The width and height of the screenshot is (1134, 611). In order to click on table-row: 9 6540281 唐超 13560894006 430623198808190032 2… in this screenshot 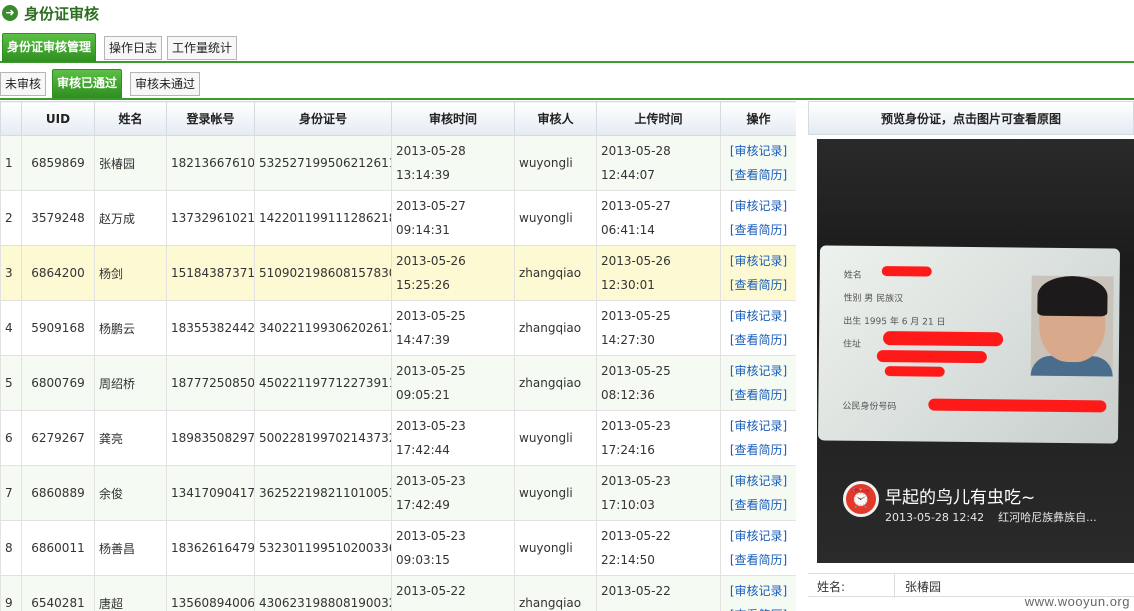, I will do `click(398, 593)`.